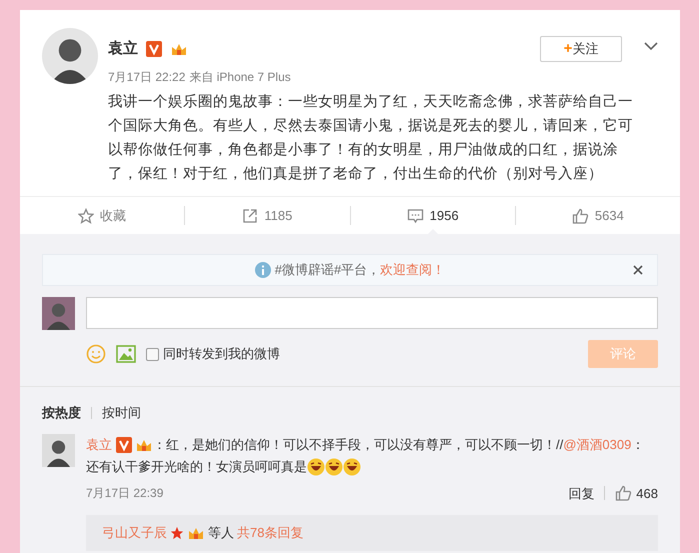 The image size is (699, 553). Describe the element at coordinates (125, 493) in the screenshot. I see `comment-time: 7月17日 22:39` at that location.